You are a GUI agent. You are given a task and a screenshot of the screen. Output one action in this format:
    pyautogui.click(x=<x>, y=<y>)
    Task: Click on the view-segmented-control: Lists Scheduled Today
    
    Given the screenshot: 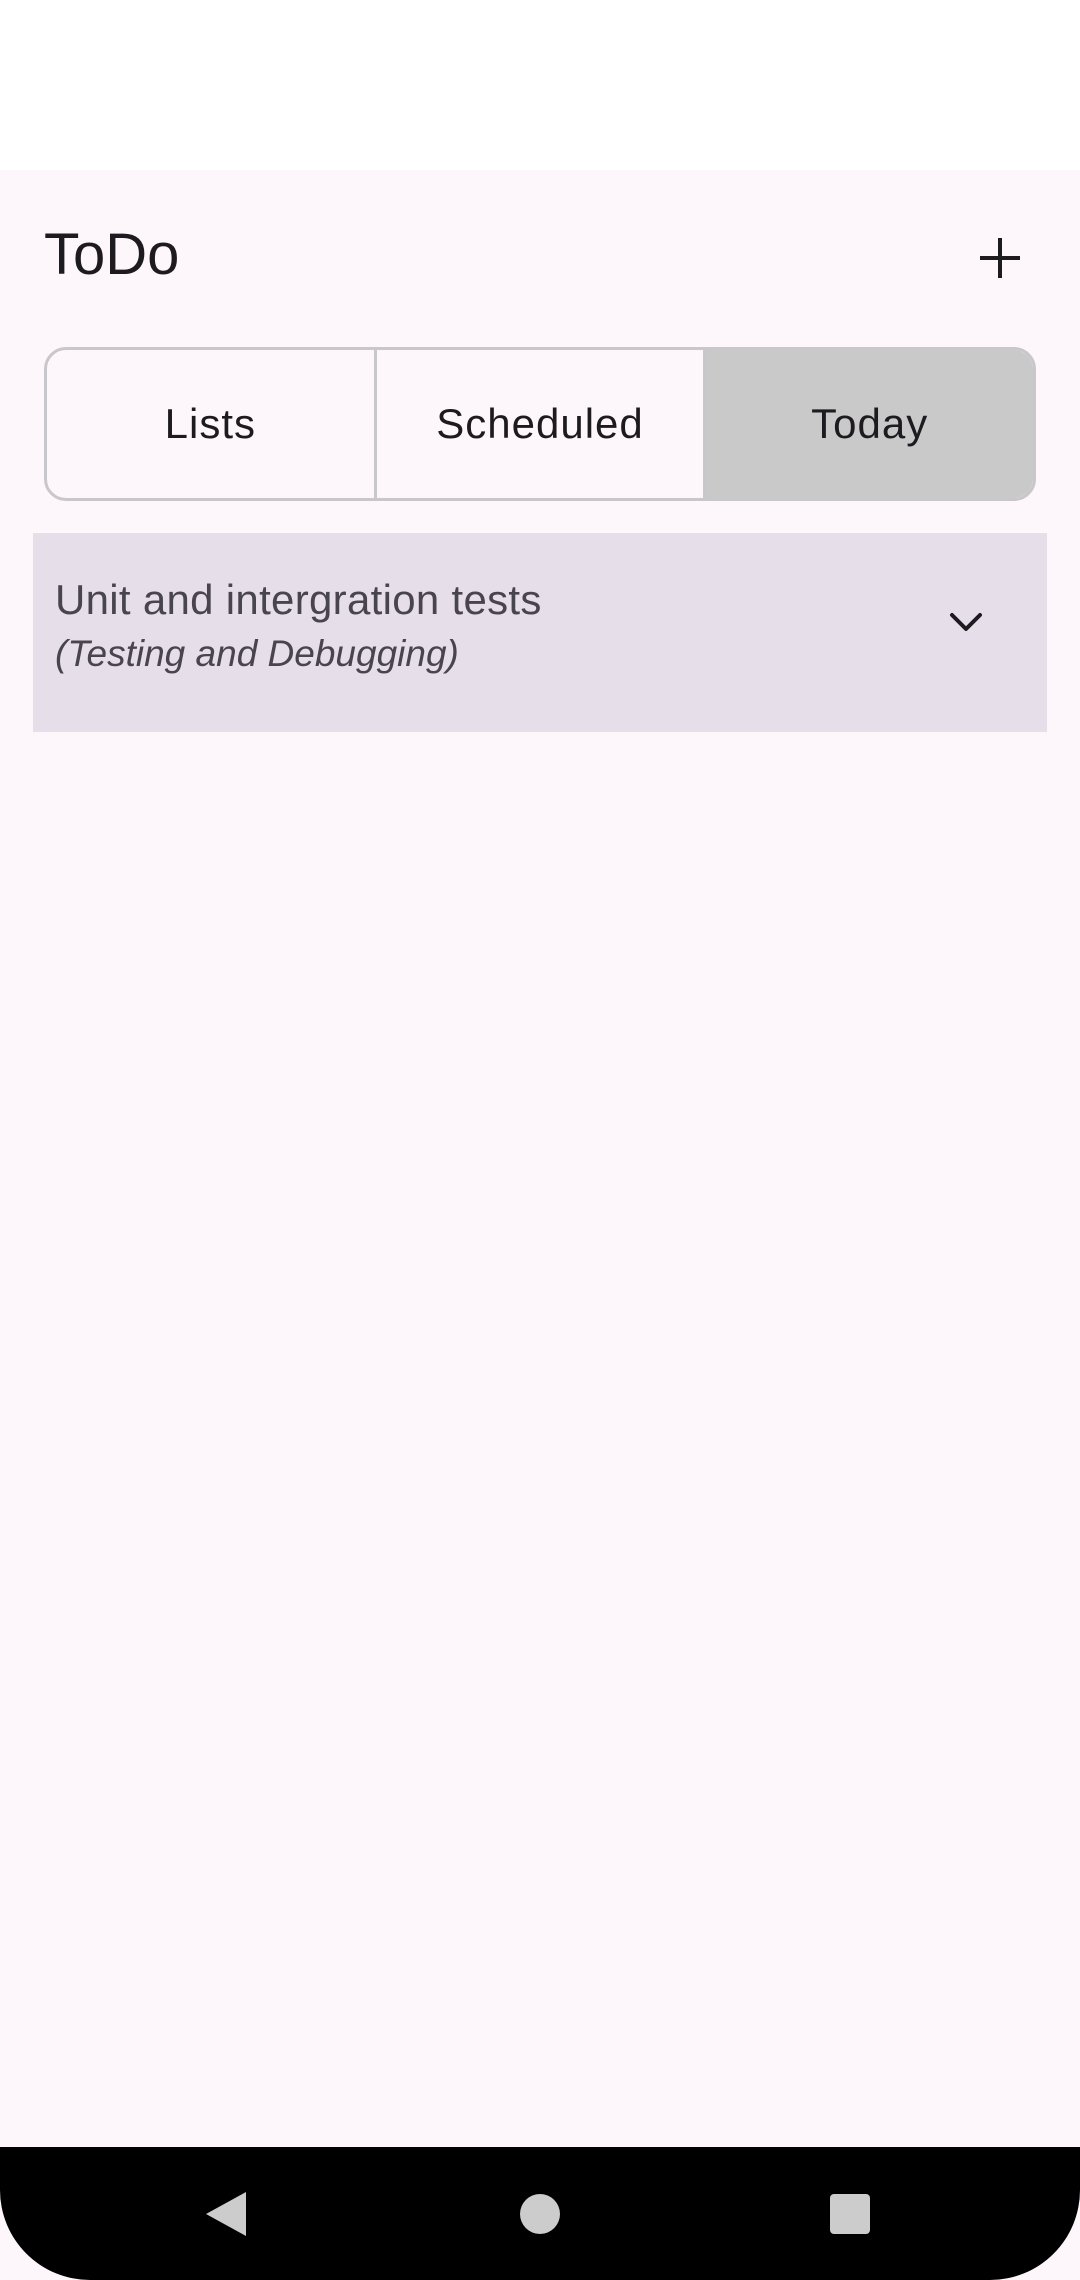 What is the action you would take?
    pyautogui.click(x=540, y=424)
    